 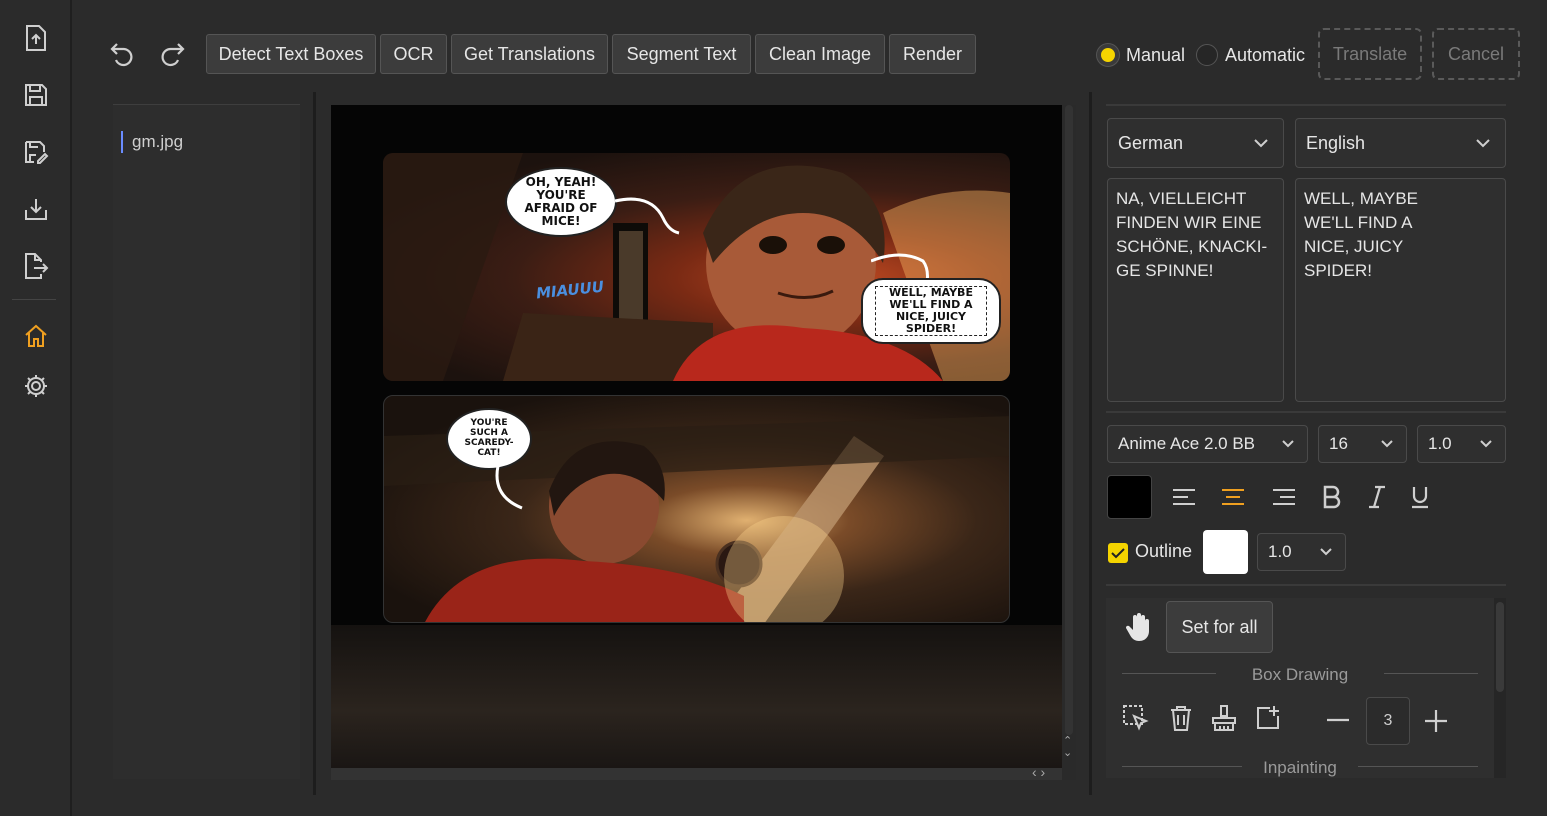 I want to click on comic-lower-background, so click(x=696, y=696).